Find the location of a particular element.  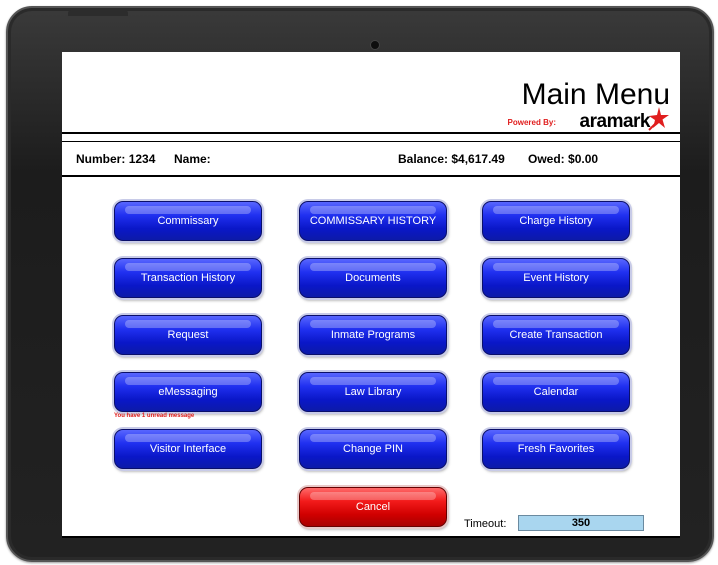

number-value: 1234 is located at coordinates (142, 159).